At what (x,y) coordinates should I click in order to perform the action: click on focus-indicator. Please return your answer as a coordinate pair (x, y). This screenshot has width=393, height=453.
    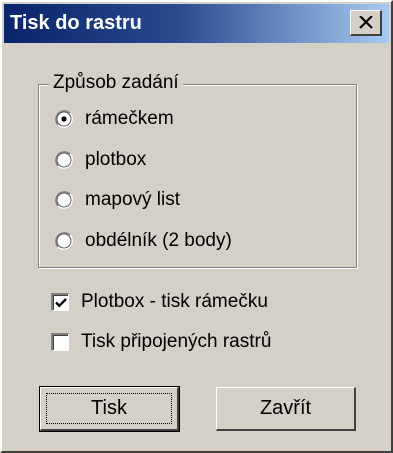
    Looking at the image, I should click on (109, 408).